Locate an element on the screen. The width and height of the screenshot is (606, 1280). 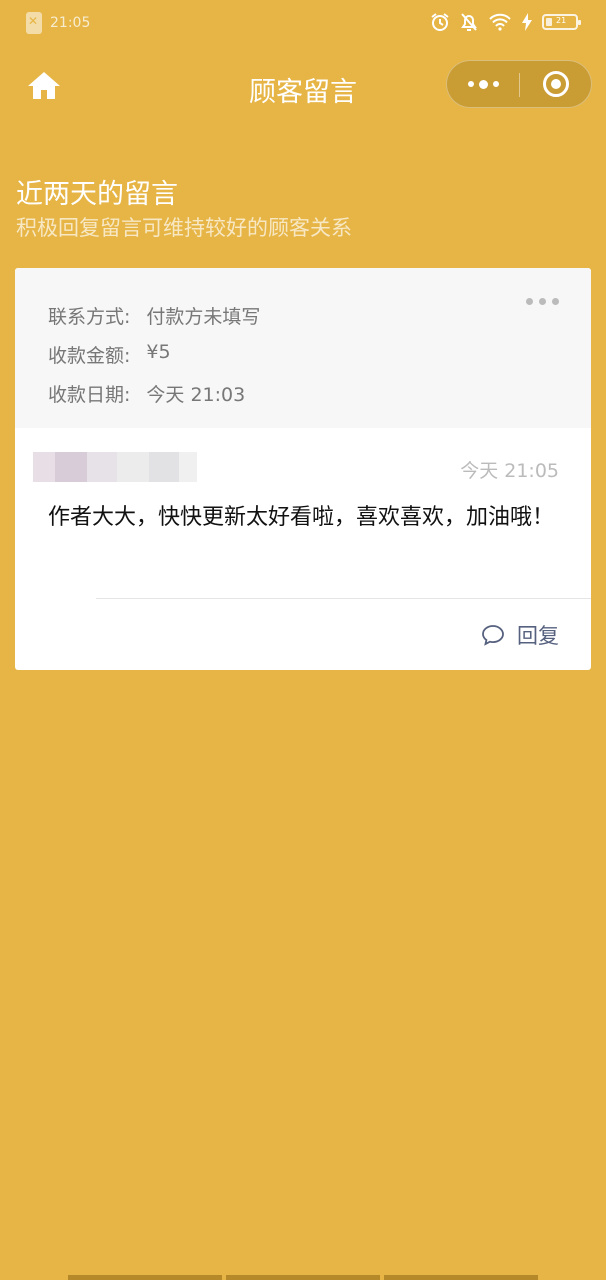
contact-row: 联系方式: 付款方未填写 is located at coordinates (154, 315).